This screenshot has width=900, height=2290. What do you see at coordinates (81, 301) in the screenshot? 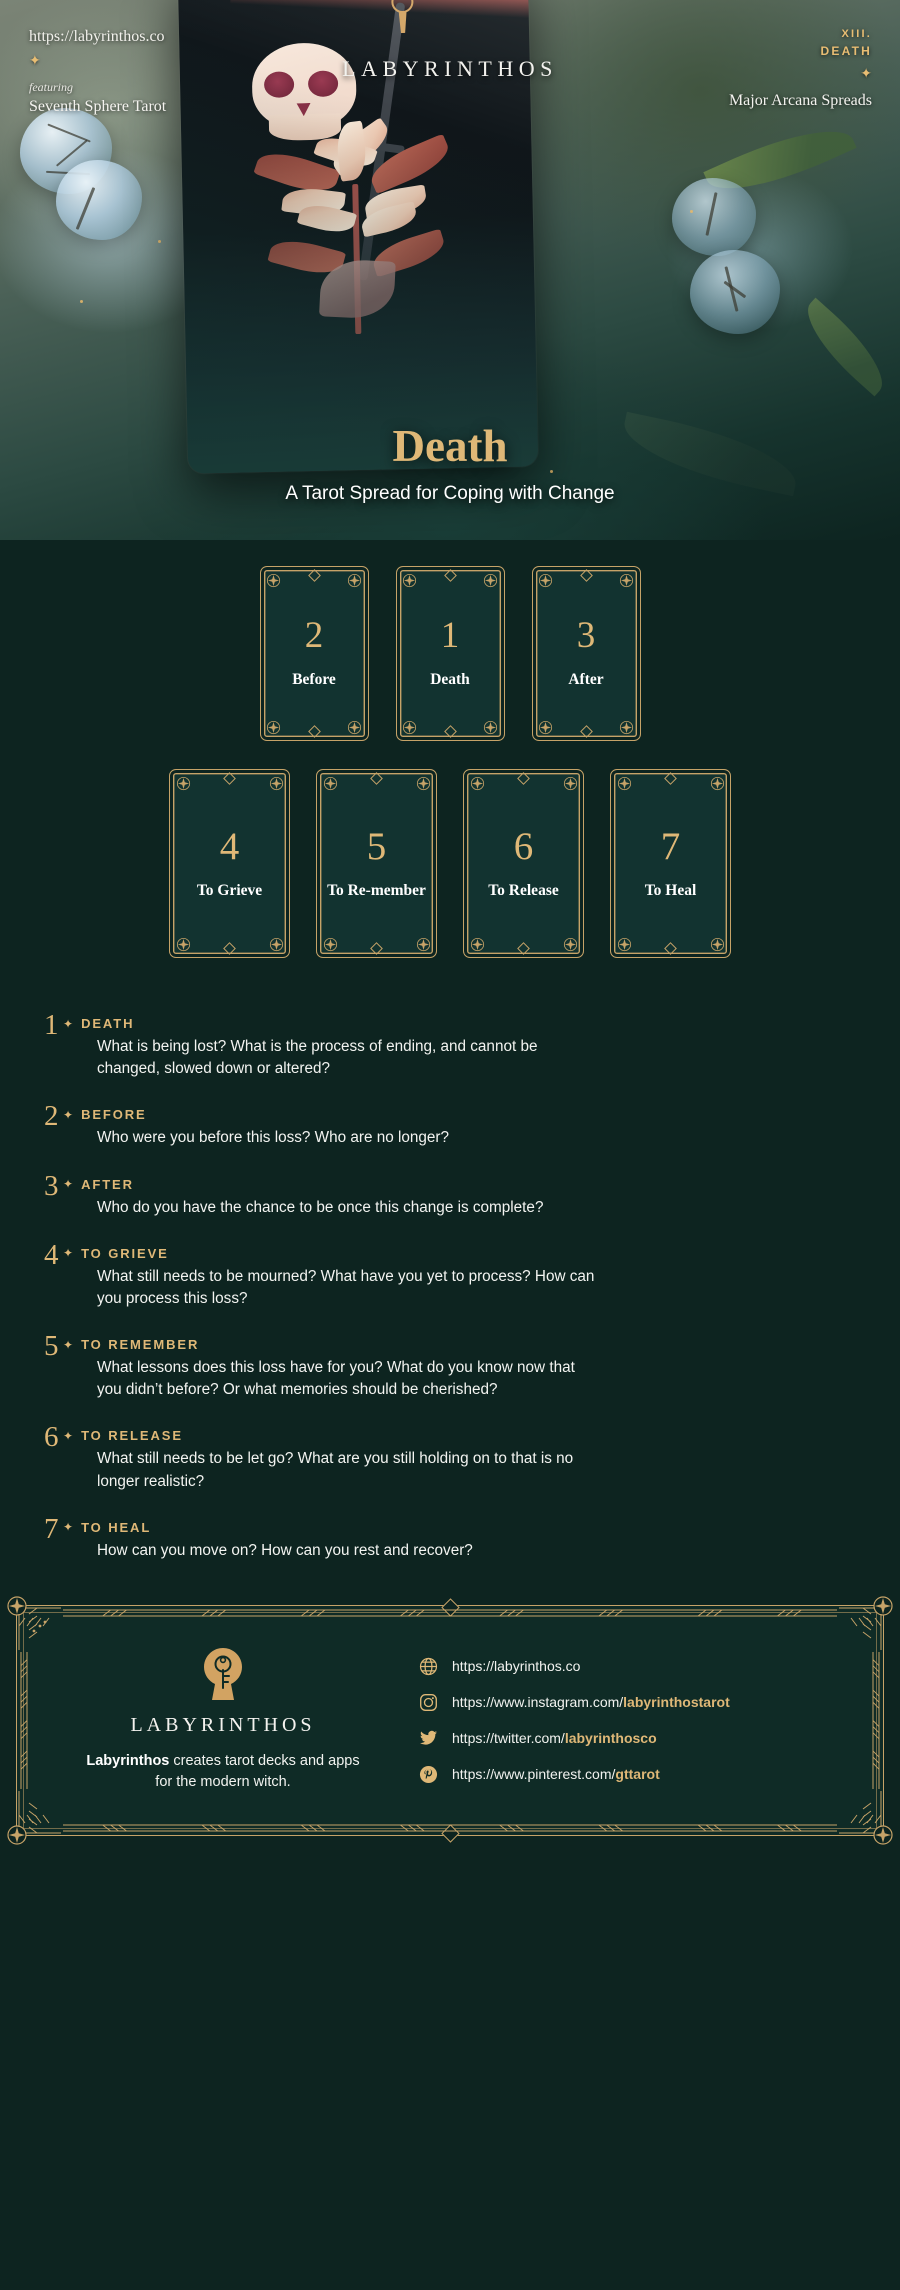
I see `sparkle` at bounding box center [81, 301].